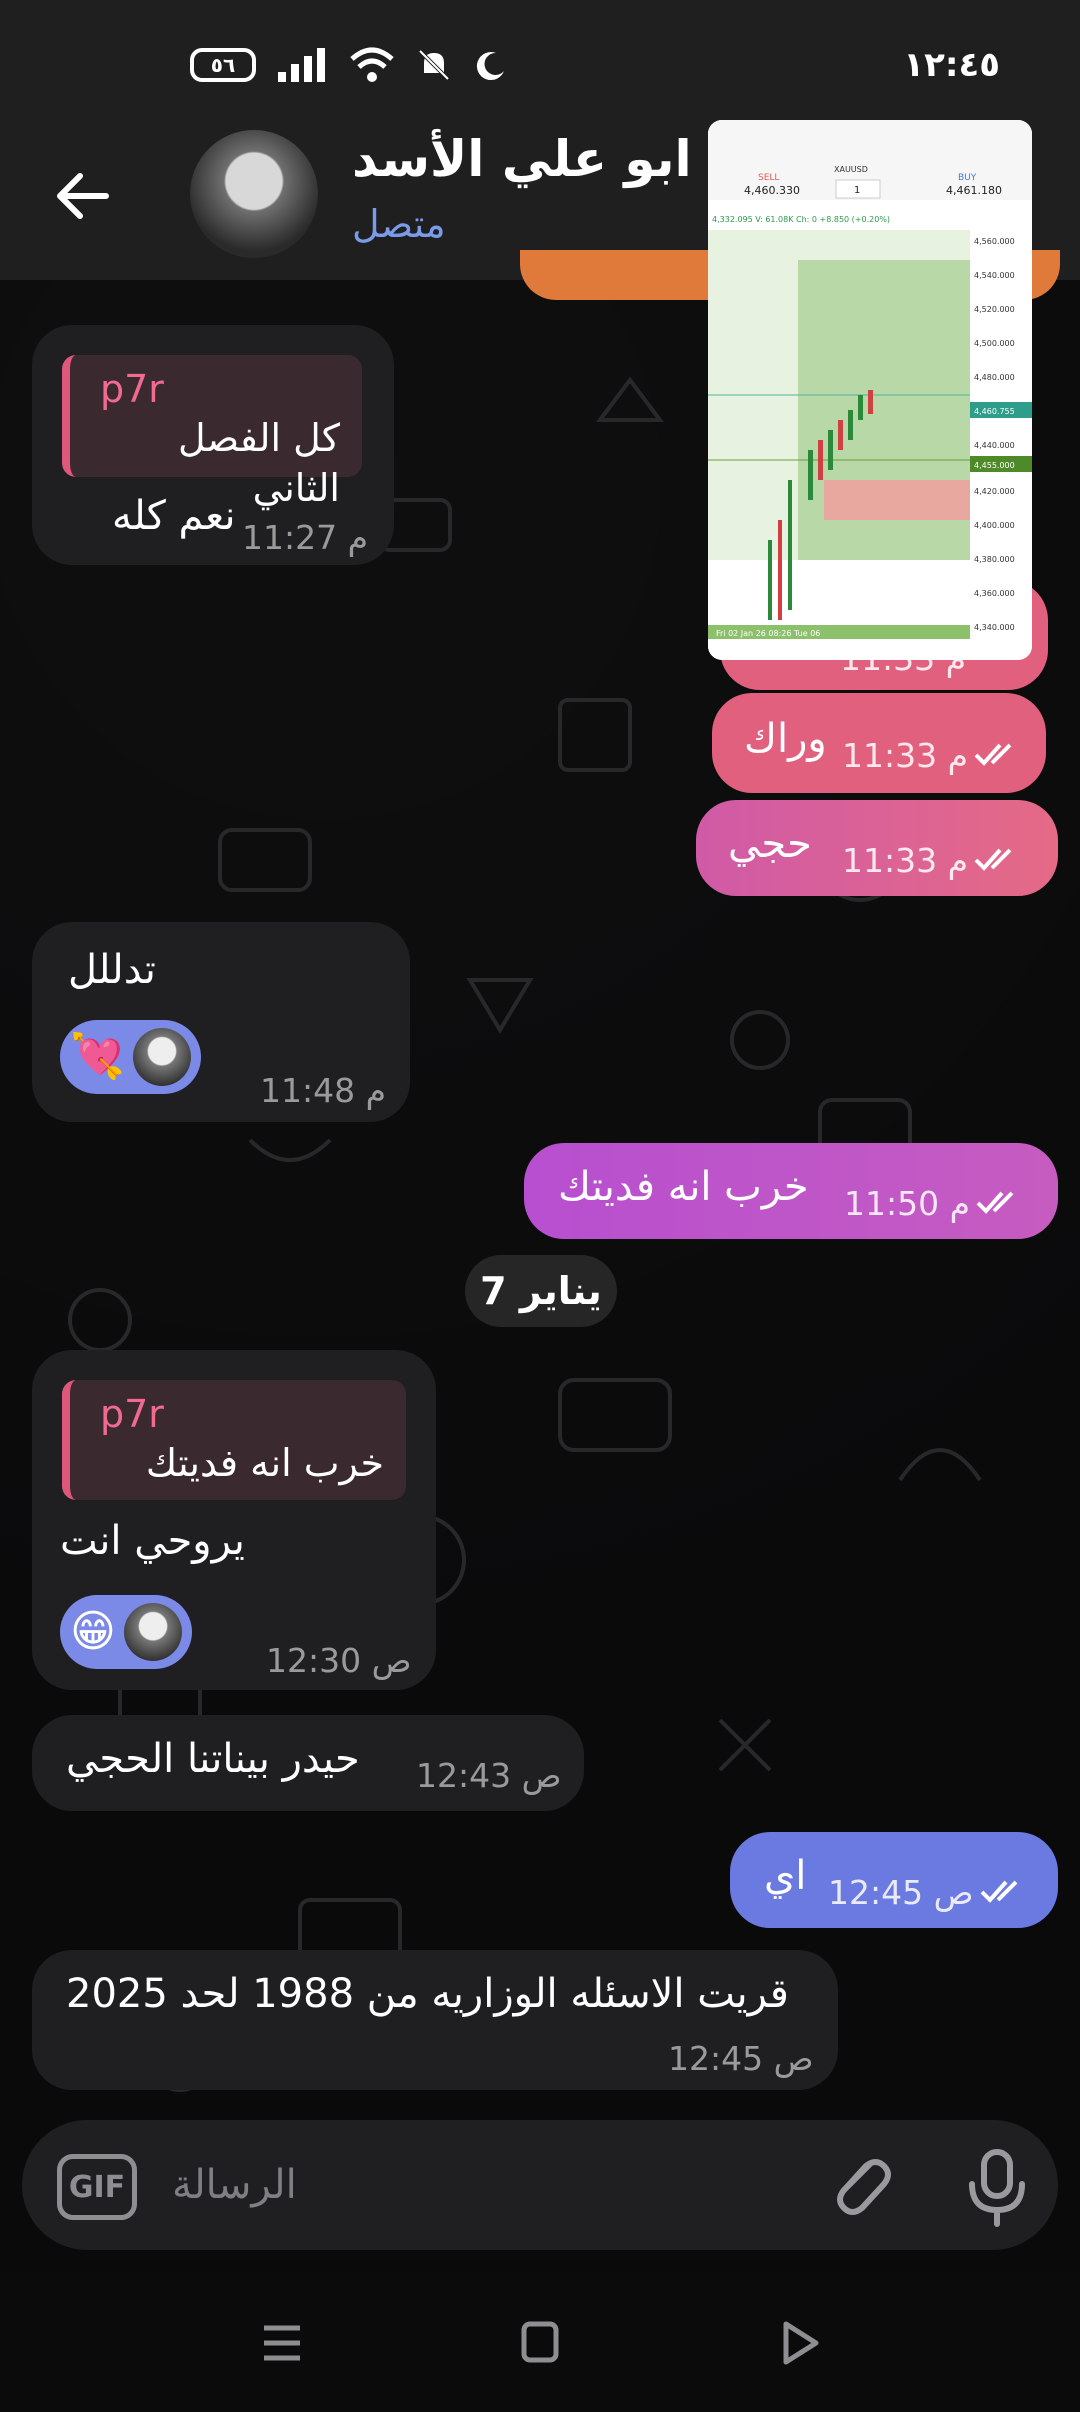 This screenshot has width=1080, height=2412. I want to click on svg-text: 4,500.000, so click(994, 343).